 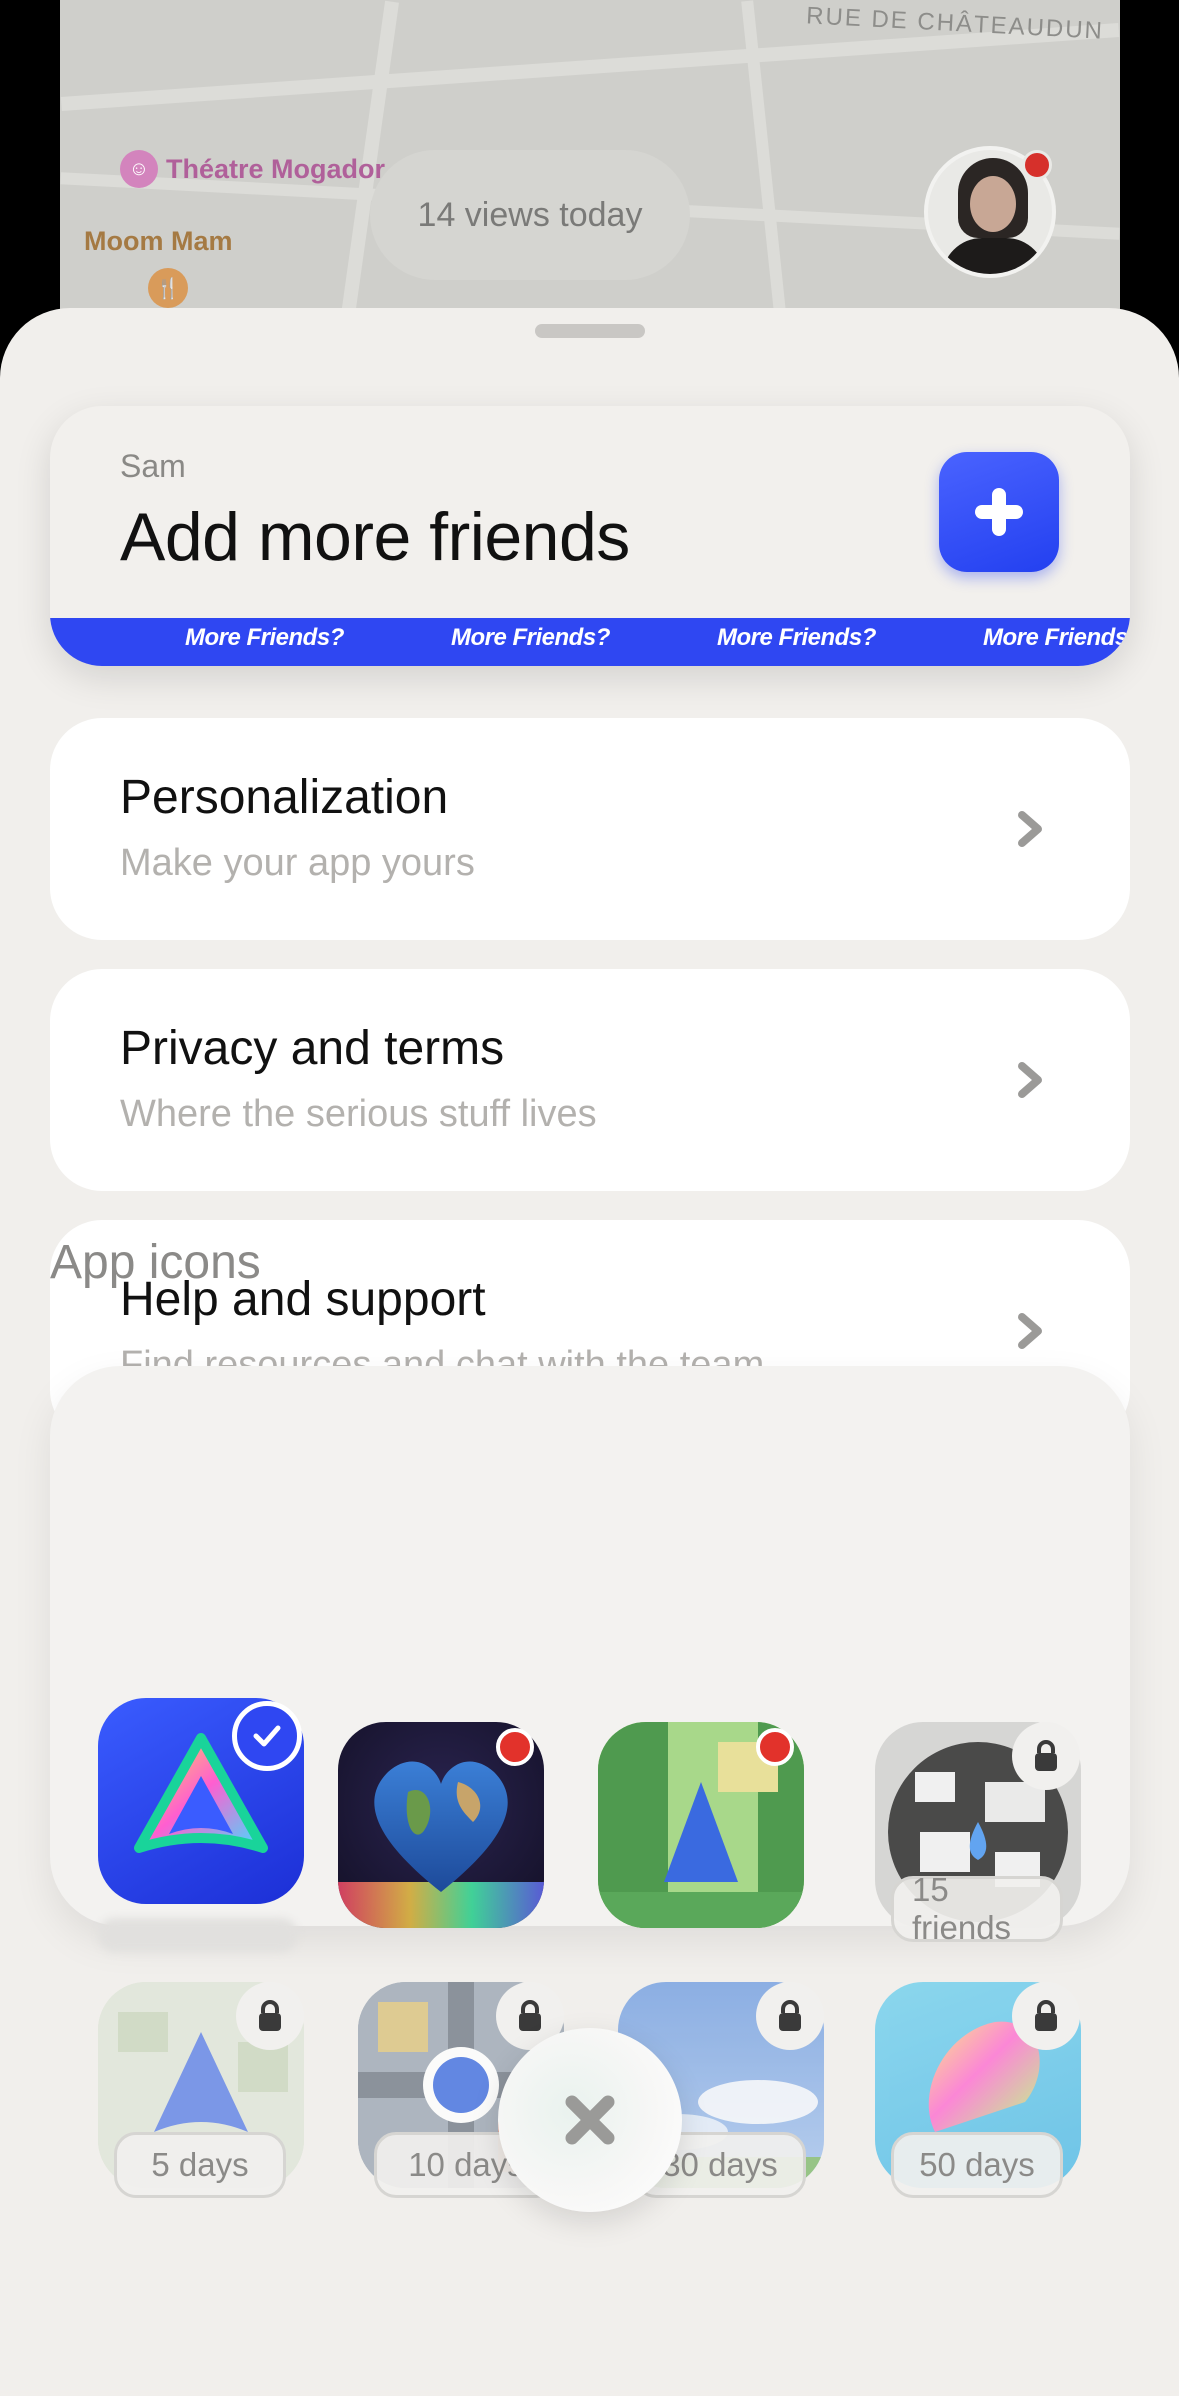 I want to click on menu-item-title: Personalization, so click(x=284, y=797).